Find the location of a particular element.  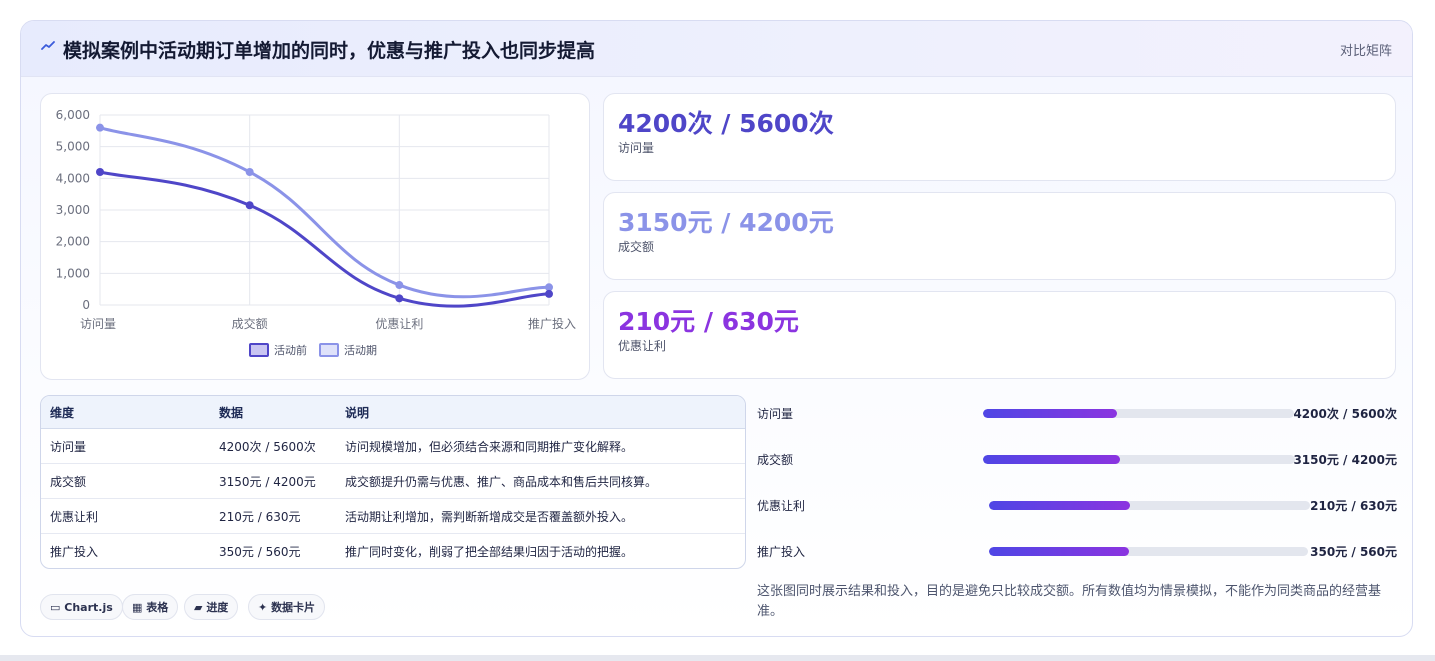

progress-row-visits: 访问量 4200次 / 5600次 is located at coordinates (1077, 413).